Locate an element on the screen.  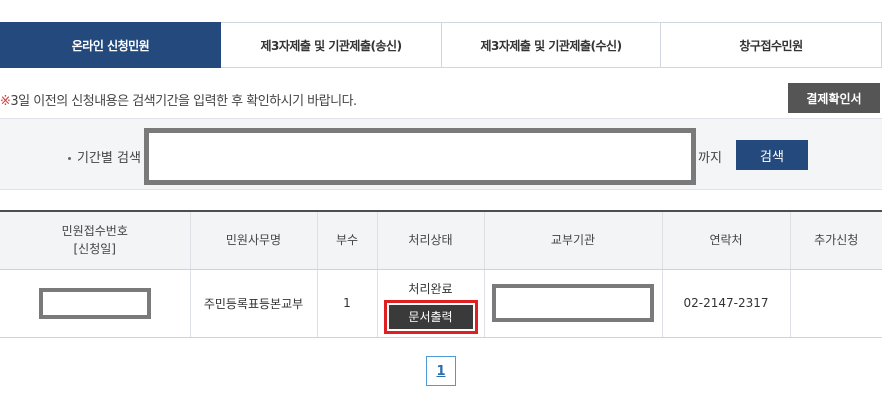
until-label: 까지 is located at coordinates (710, 158).